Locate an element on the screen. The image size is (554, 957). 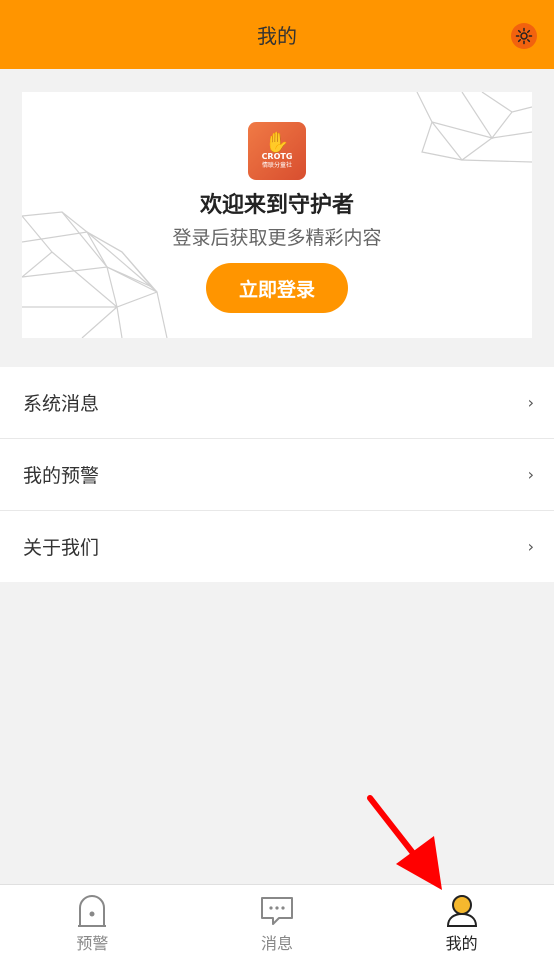
menu-item-about-us: 关于我们 › is located at coordinates (277, 546).